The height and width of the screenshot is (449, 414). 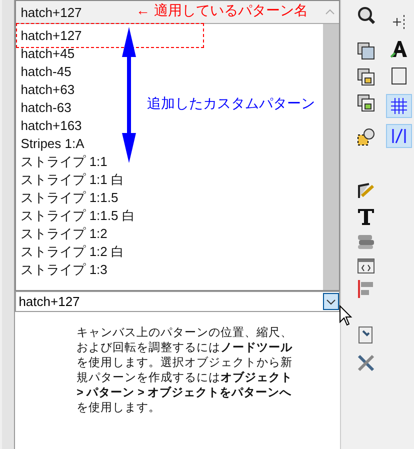 What do you see at coordinates (399, 22) in the screenshot?
I see `snap-icon` at bounding box center [399, 22].